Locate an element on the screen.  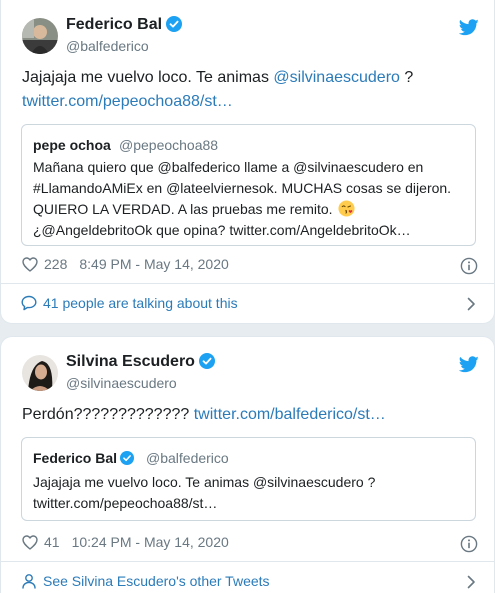
tweet-meta: 228 8:49 PM - May 14, 2020 is located at coordinates (125, 264).